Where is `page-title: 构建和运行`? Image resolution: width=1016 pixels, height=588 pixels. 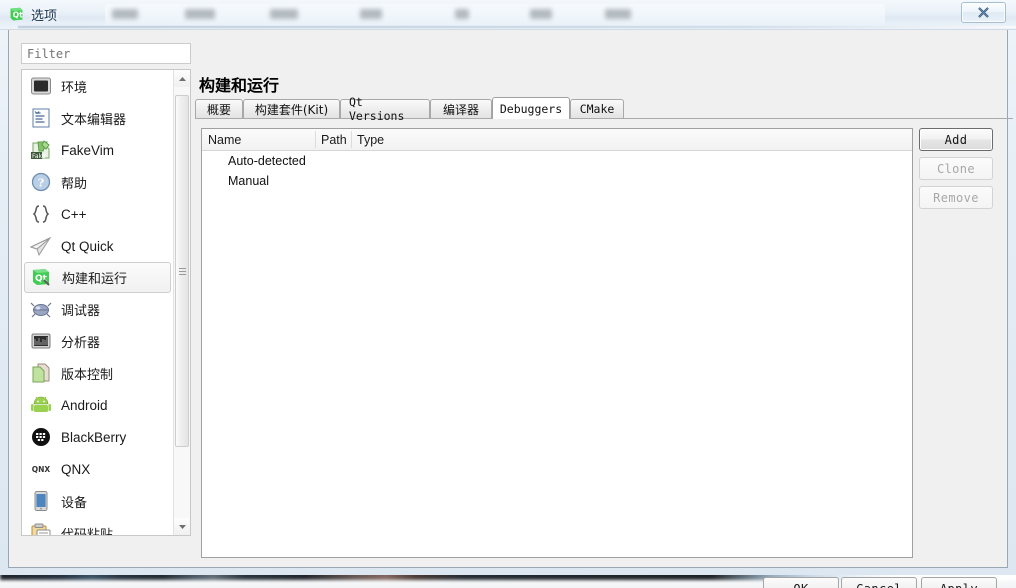
page-title: 构建和运行 is located at coordinates (239, 85).